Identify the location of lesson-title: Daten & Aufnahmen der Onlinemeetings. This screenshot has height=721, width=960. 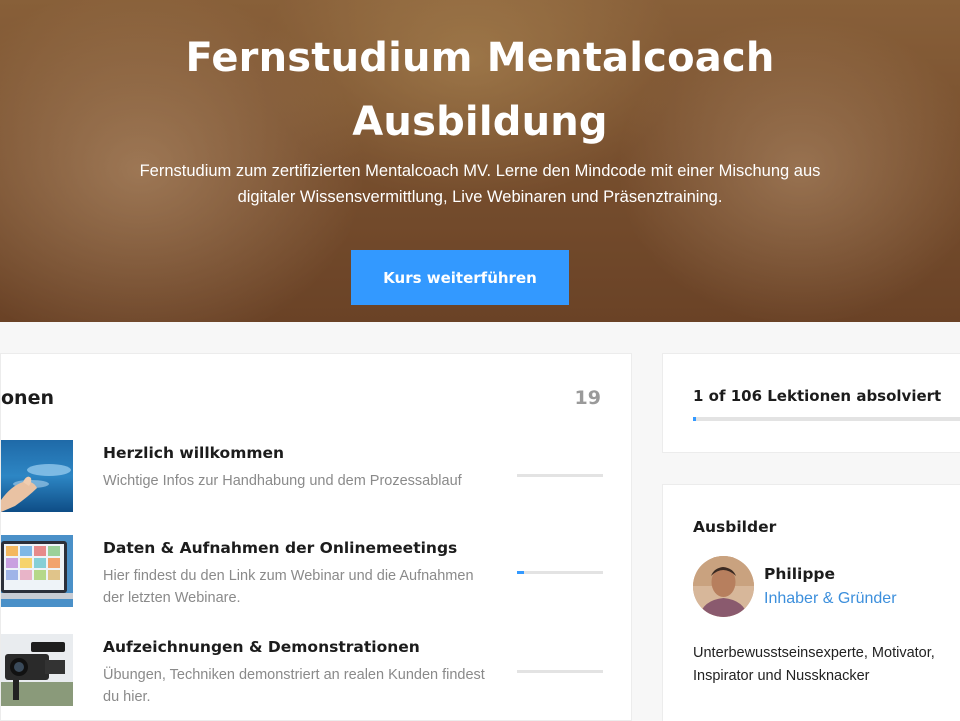
(280, 548).